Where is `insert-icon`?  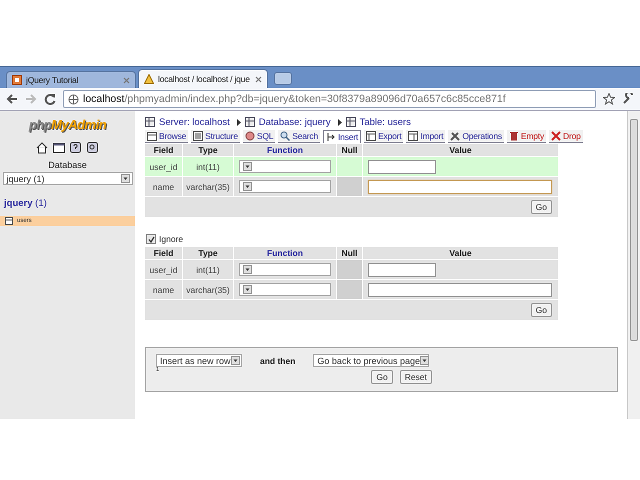
insert-icon is located at coordinates (331, 137).